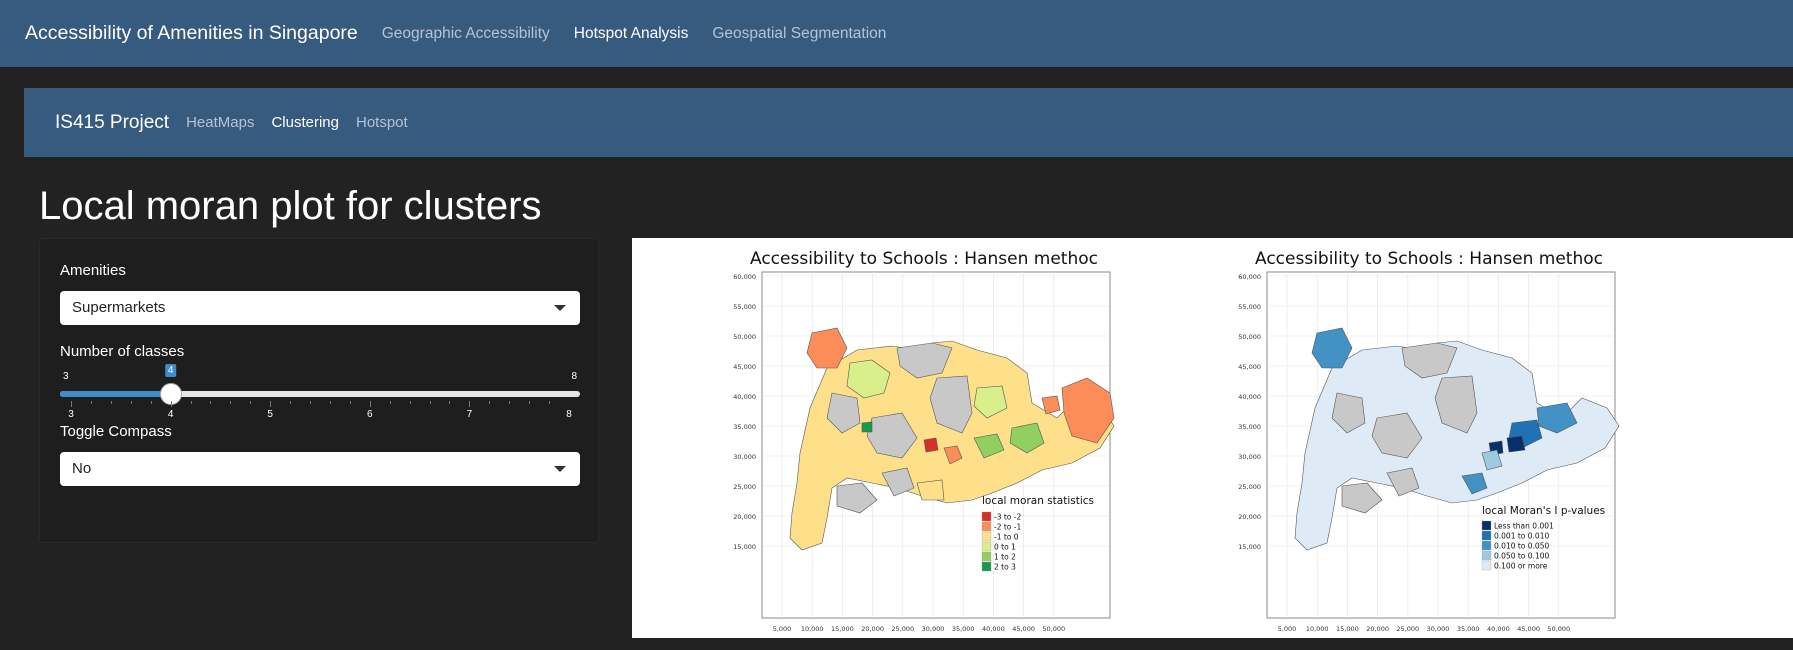  I want to click on slider-tick-label: 7, so click(469, 414).